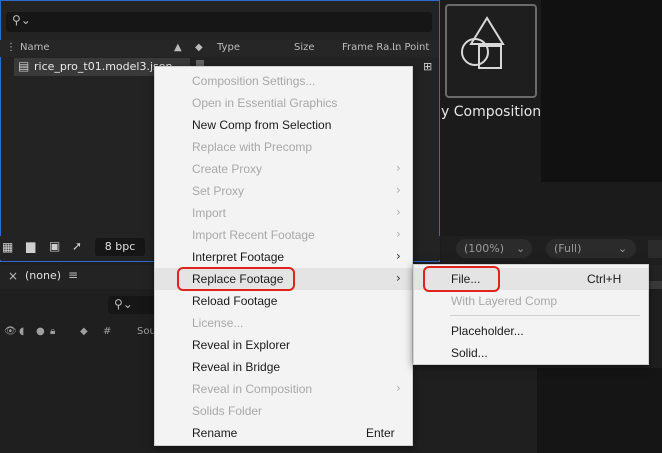 The width and height of the screenshot is (662, 453). What do you see at coordinates (228, 47) in the screenshot?
I see `col-type: Type` at bounding box center [228, 47].